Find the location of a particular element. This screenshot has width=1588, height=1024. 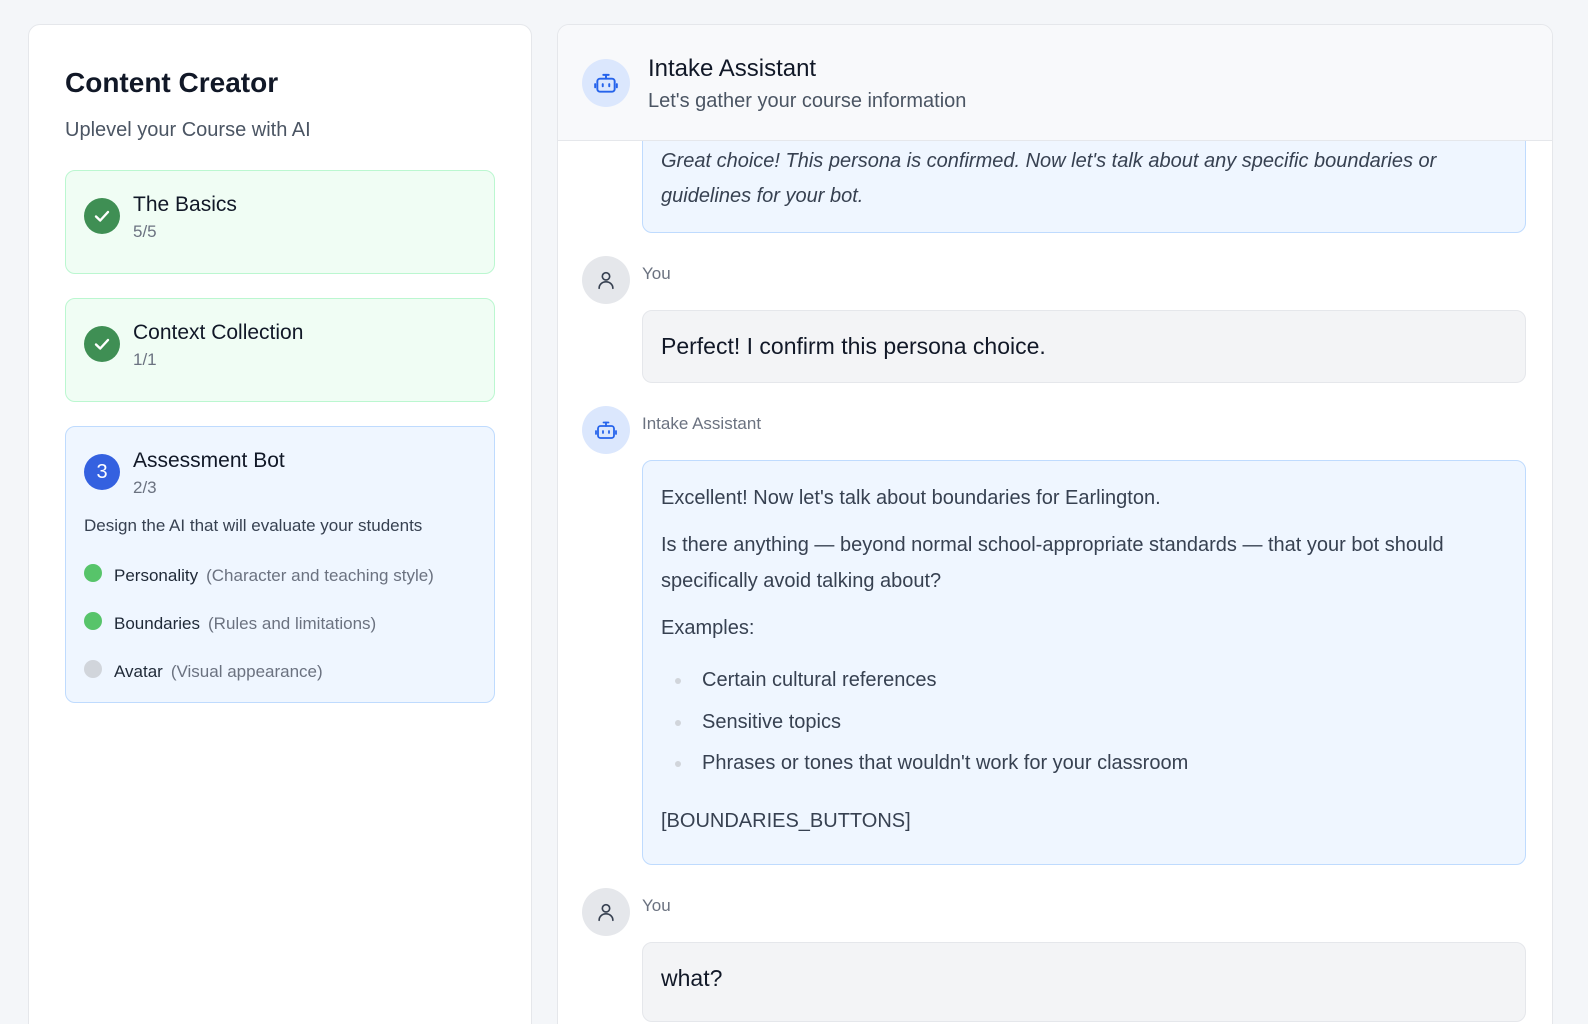

step-count: 1/1 is located at coordinates (145, 359).